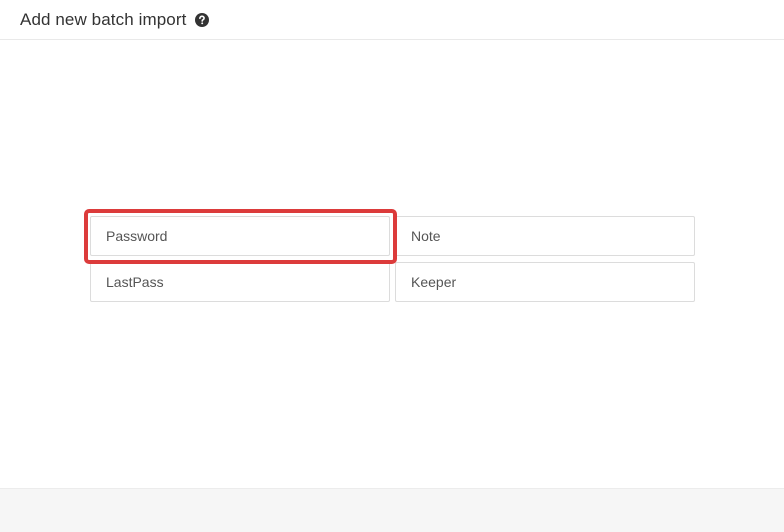 This screenshot has width=784, height=532. Describe the element at coordinates (545, 236) in the screenshot. I see `note-option: Note` at that location.